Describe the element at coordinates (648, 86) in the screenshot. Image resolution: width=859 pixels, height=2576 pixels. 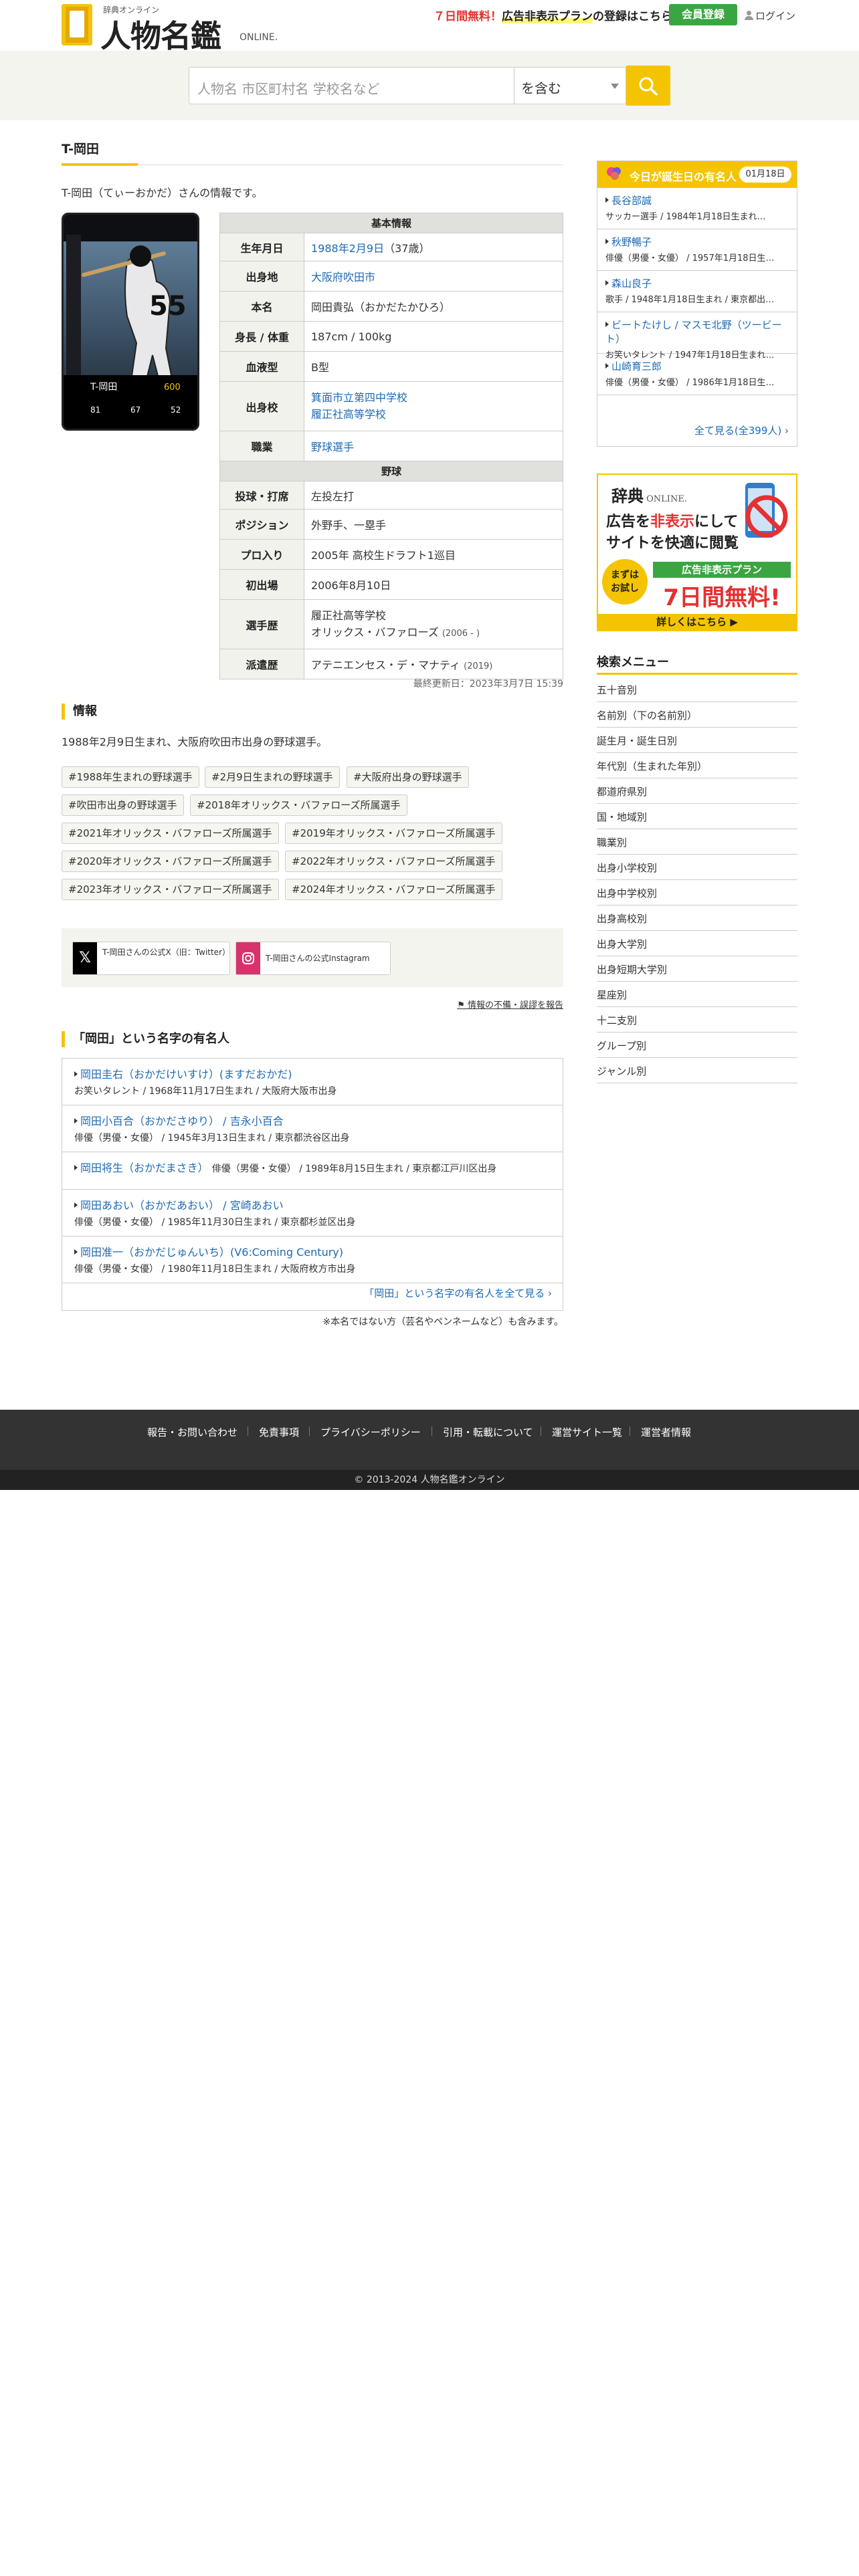
I see `search-button` at that location.